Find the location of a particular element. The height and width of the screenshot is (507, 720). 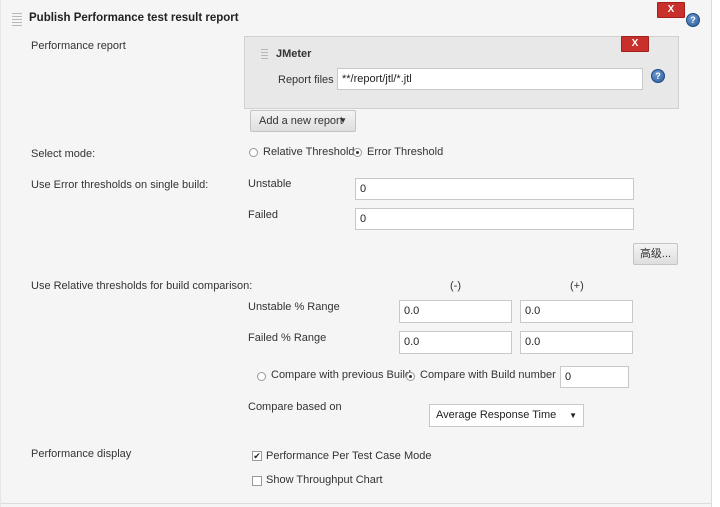

divider is located at coordinates (356, 503).